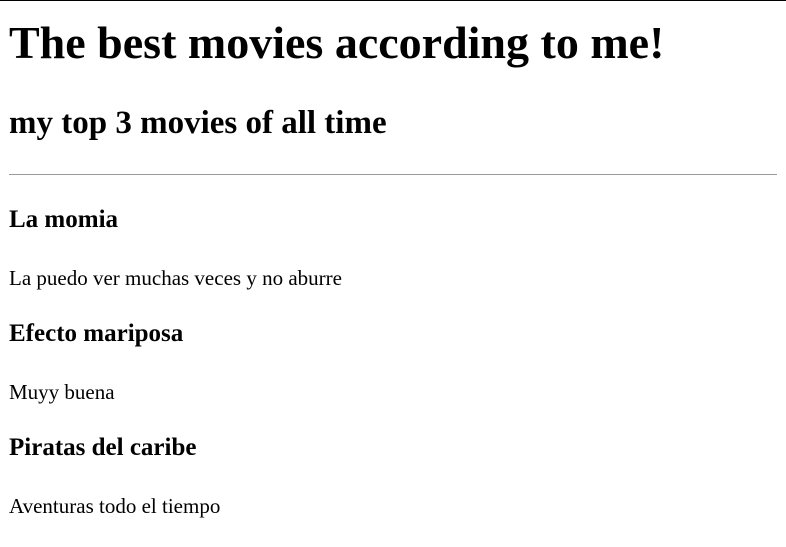 The image size is (786, 547). I want to click on movie-description-la-momia: La puedo ver muchas veces y no aburre, so click(175, 278).